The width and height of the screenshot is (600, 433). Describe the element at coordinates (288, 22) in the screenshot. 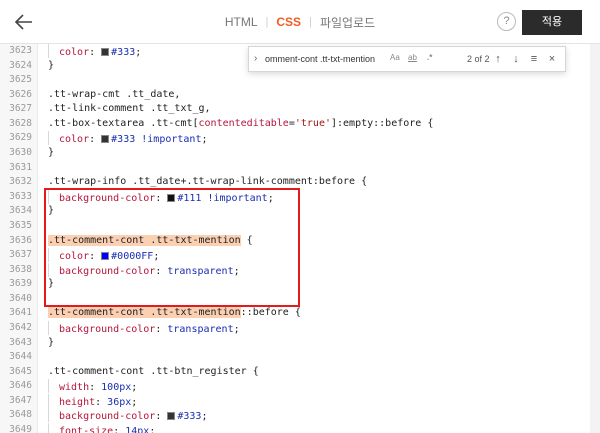

I see `tab-css: CSS` at that location.